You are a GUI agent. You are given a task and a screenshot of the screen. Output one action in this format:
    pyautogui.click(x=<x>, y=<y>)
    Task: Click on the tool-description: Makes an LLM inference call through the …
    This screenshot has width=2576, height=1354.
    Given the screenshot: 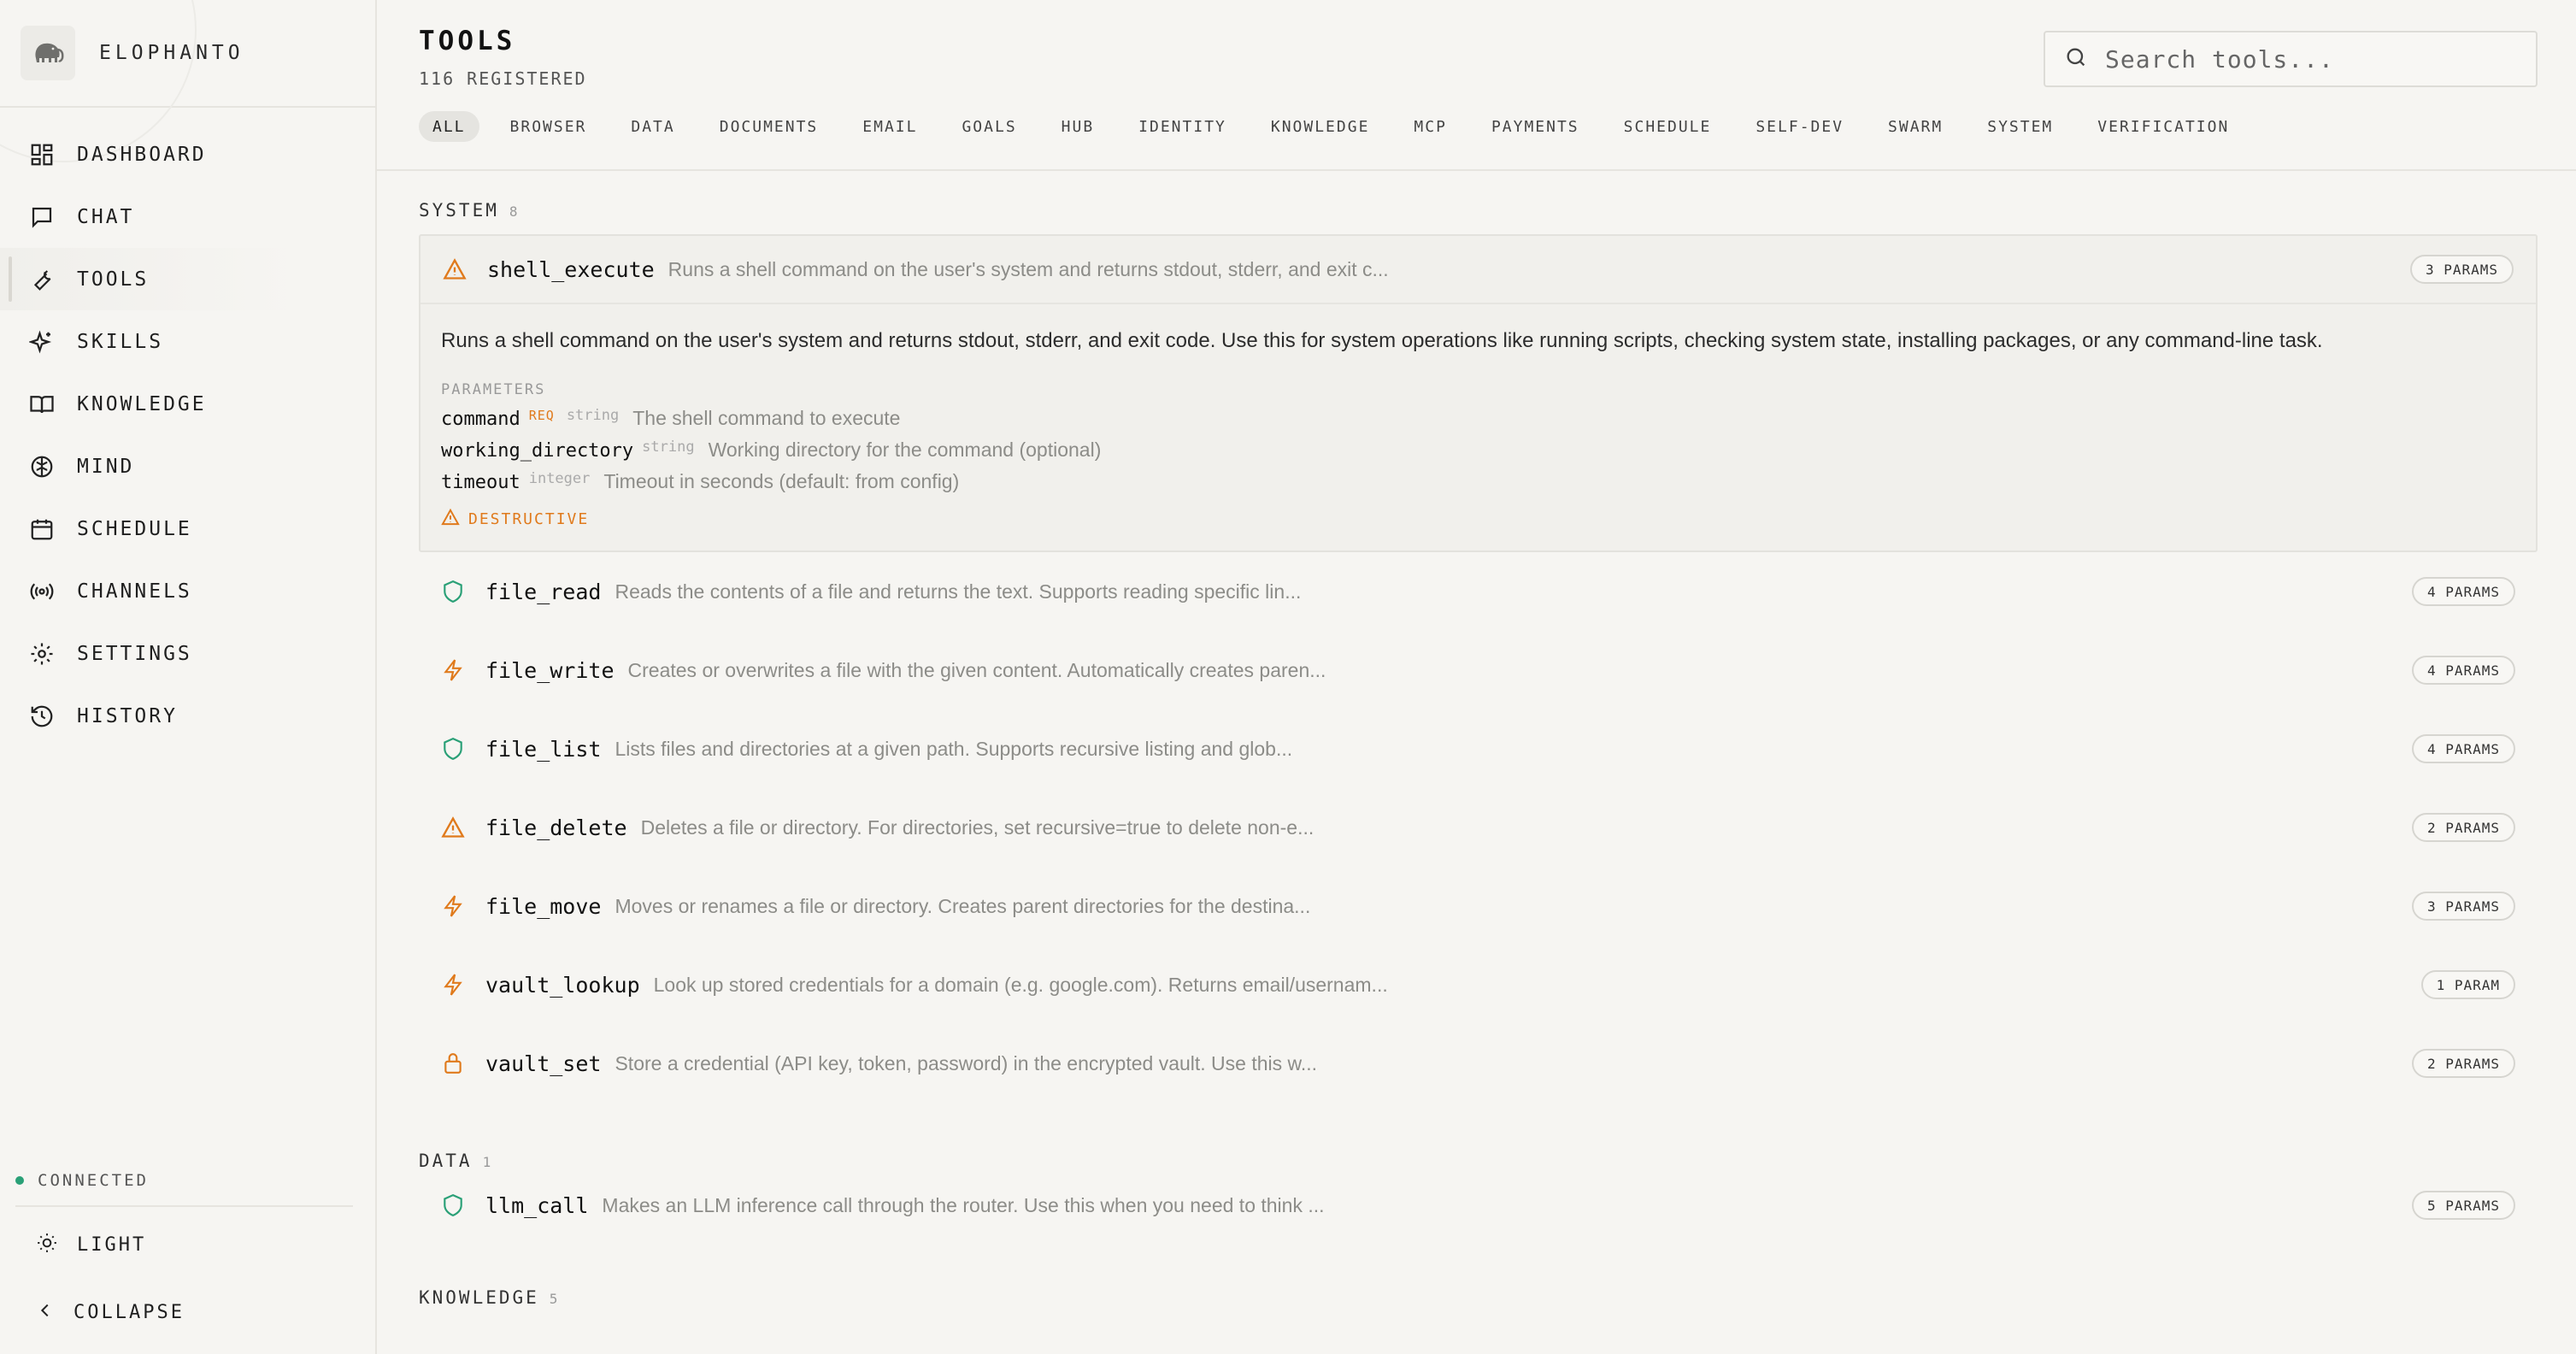 What is the action you would take?
    pyautogui.click(x=963, y=1204)
    